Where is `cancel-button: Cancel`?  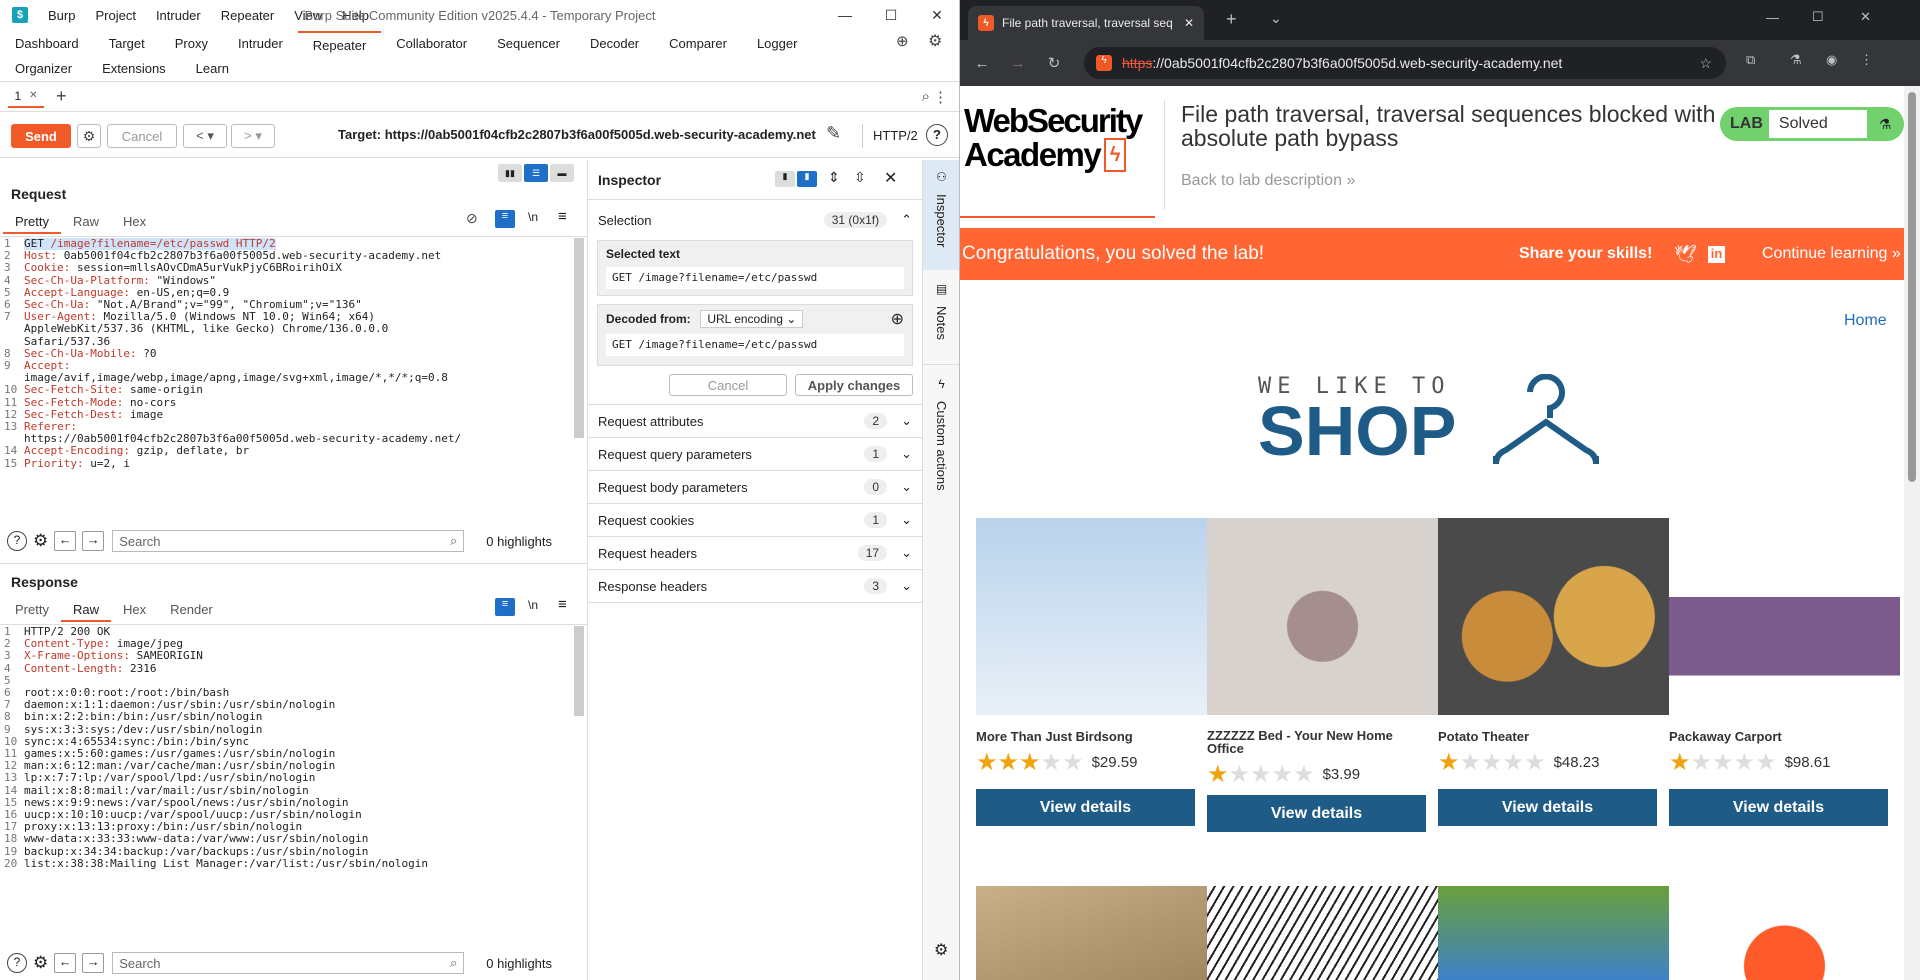 cancel-button: Cancel is located at coordinates (142, 136).